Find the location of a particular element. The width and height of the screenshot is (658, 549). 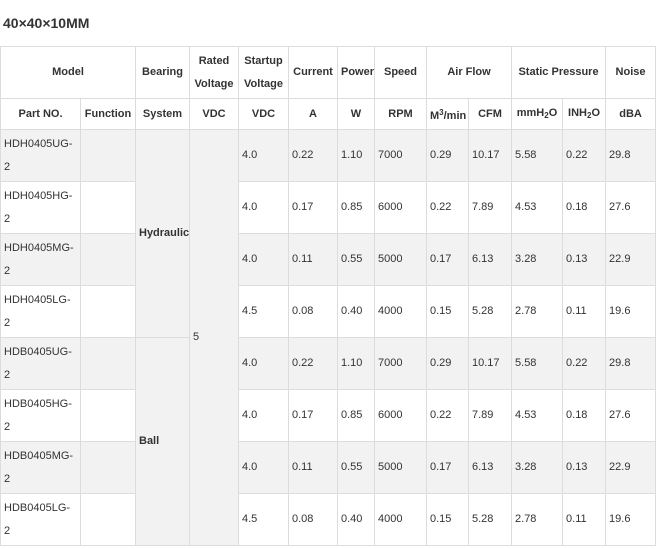

cell-pressure-mmh2o: 3.28 is located at coordinates (537, 467).